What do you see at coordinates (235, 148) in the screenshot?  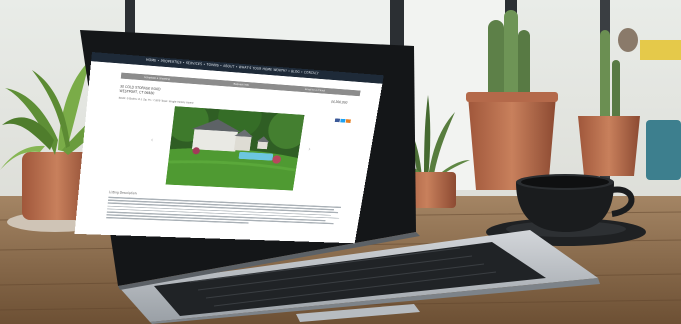 I see `house-photo` at bounding box center [235, 148].